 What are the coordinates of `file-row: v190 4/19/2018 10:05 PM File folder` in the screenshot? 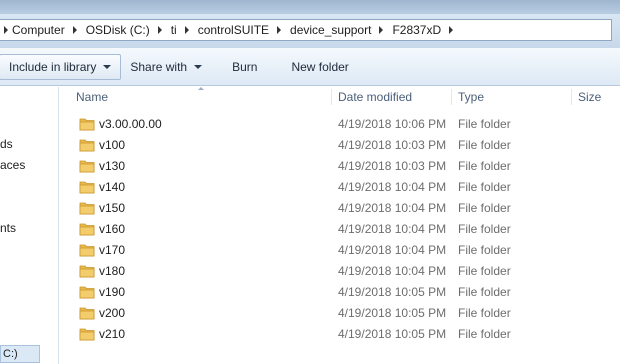 It's located at (340, 292).